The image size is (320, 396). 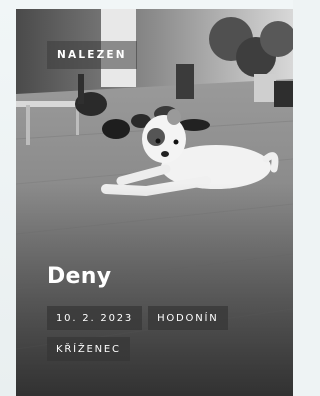 I want to click on breed-tag: KŘÍŽENEC, so click(x=88, y=349).